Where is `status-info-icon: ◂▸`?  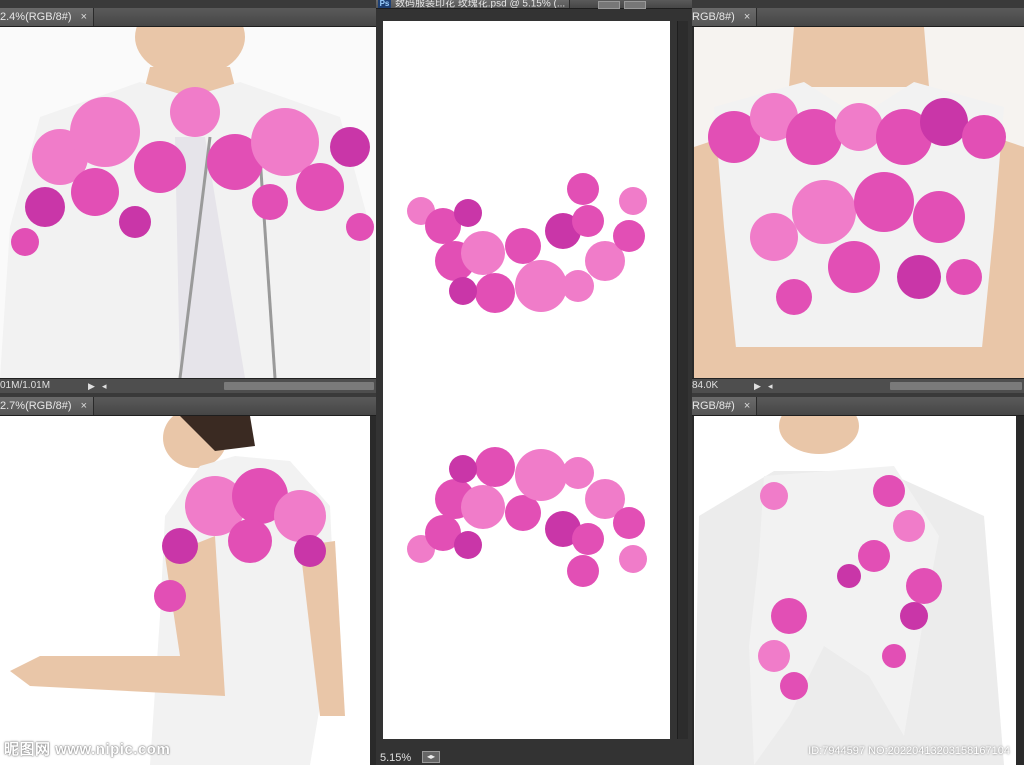
status-info-icon: ◂▸ is located at coordinates (431, 757).